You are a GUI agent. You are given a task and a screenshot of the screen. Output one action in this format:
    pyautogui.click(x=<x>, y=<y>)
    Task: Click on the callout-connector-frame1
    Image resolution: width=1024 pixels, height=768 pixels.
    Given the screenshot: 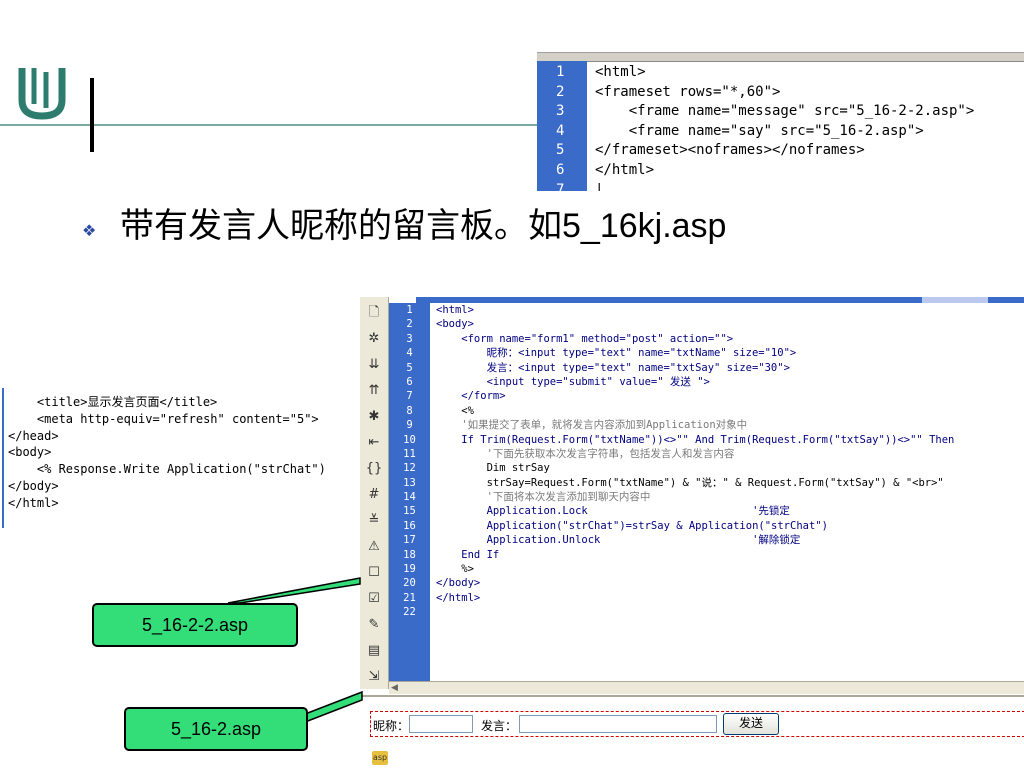 What is the action you would take?
    pyautogui.click(x=294, y=590)
    